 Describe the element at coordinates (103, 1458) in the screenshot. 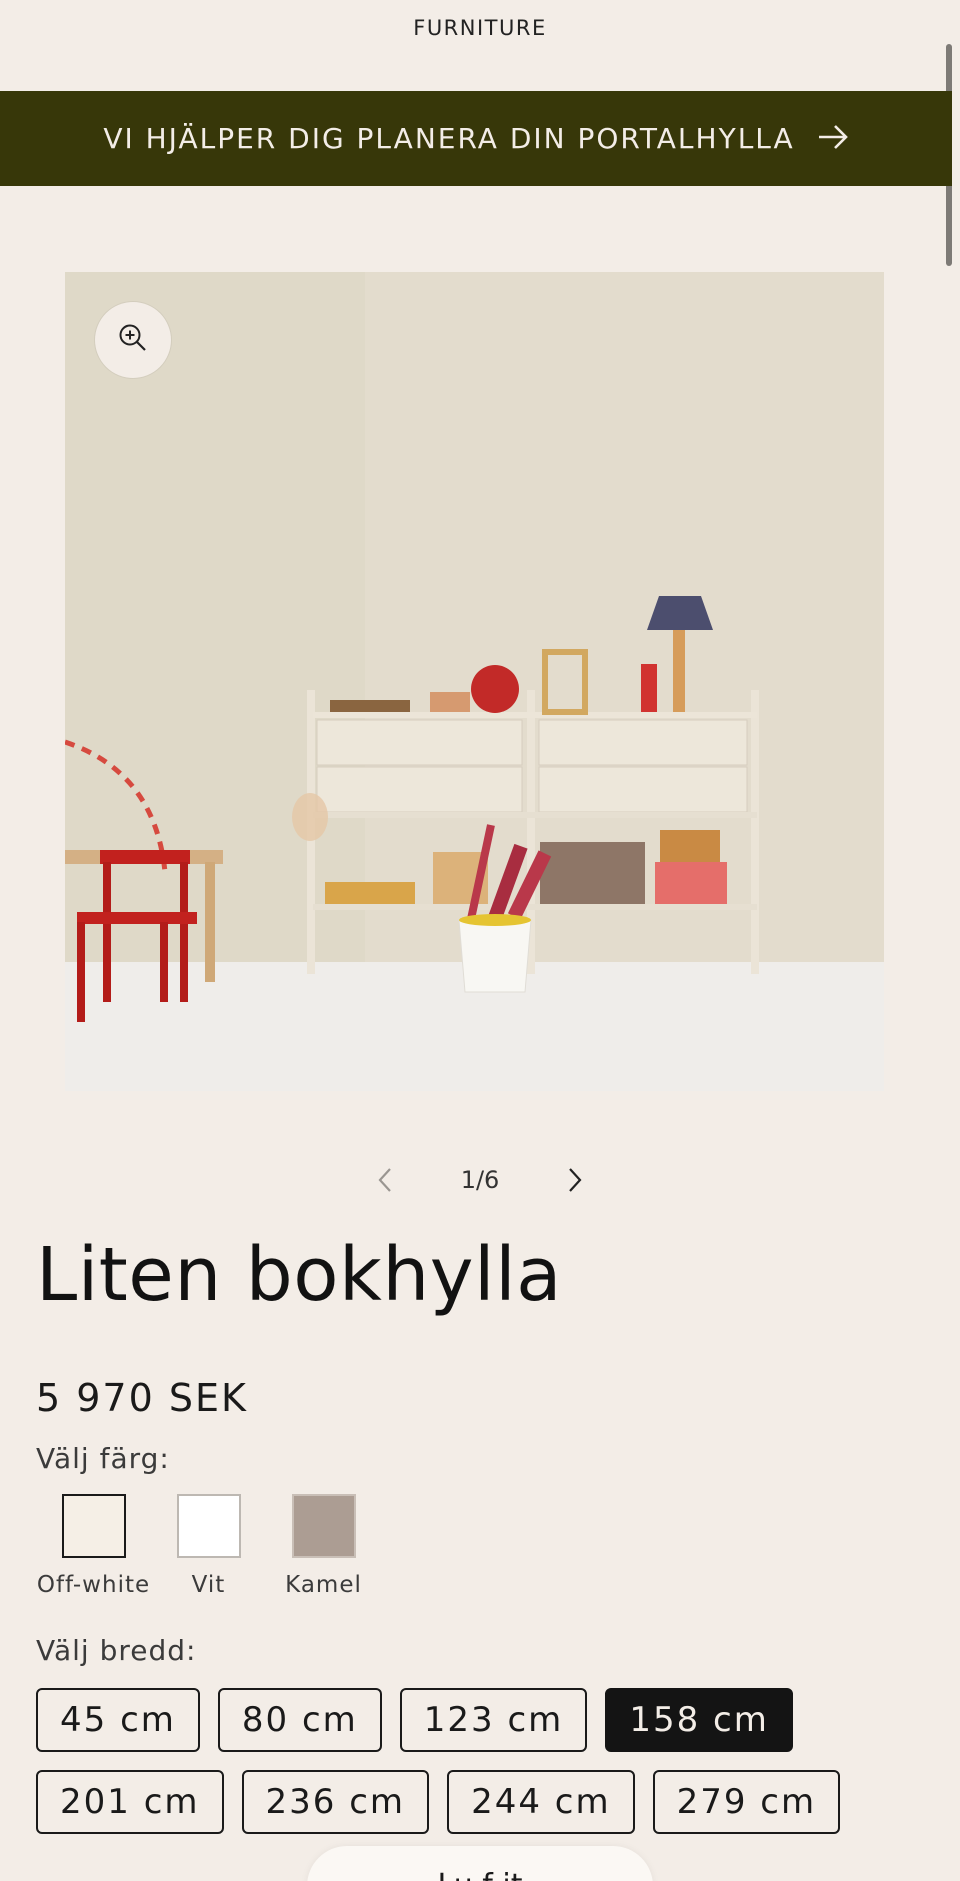

I see `color-label: Välj färg:` at that location.